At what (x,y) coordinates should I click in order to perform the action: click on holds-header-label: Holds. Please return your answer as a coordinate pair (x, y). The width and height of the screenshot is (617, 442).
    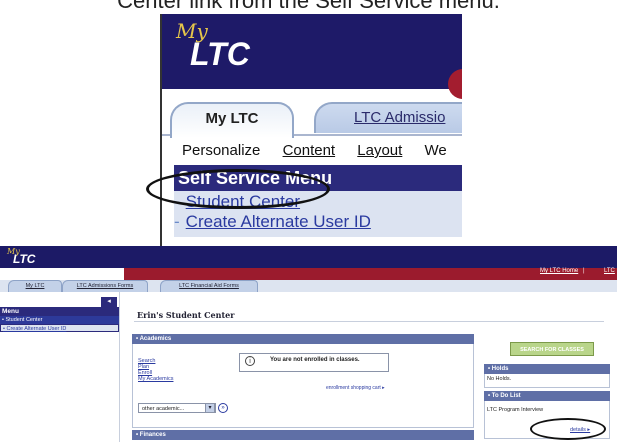
    Looking at the image, I should click on (500, 369).